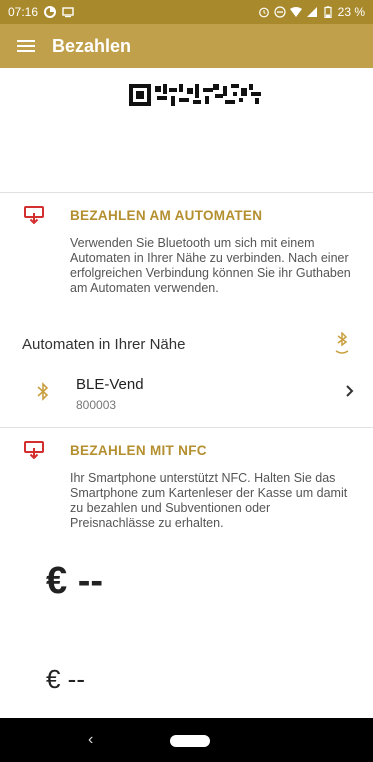 The image size is (373, 762). What do you see at coordinates (138, 450) in the screenshot?
I see `nfc-section-title: BEZAHLEN MIT NFC` at bounding box center [138, 450].